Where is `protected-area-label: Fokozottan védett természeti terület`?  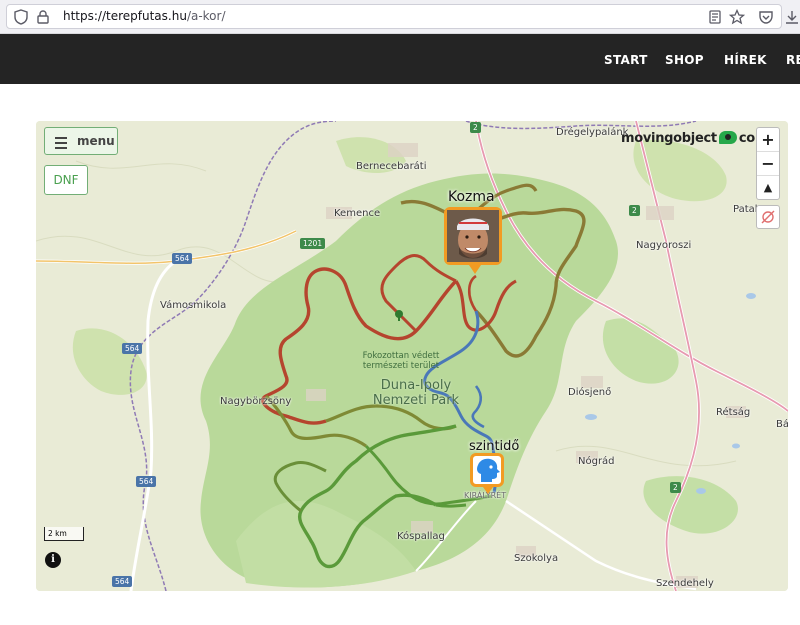
protected-area-label: Fokozottan védett természeti terület is located at coordinates (401, 361).